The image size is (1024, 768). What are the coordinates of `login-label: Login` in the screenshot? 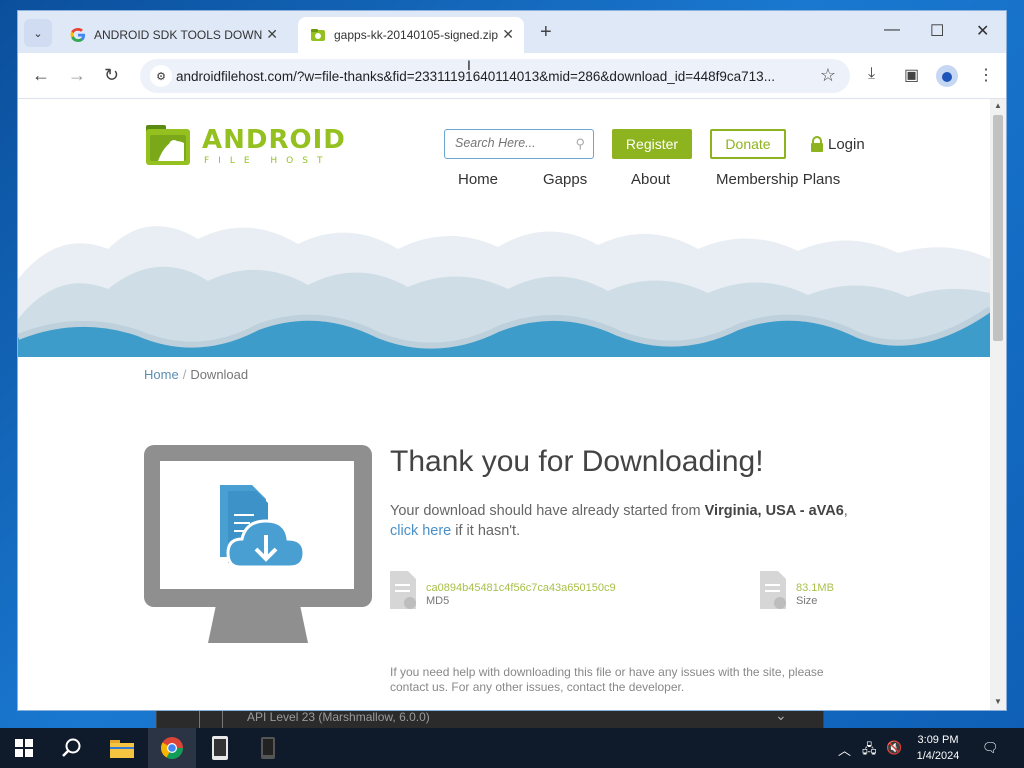 It's located at (846, 144).